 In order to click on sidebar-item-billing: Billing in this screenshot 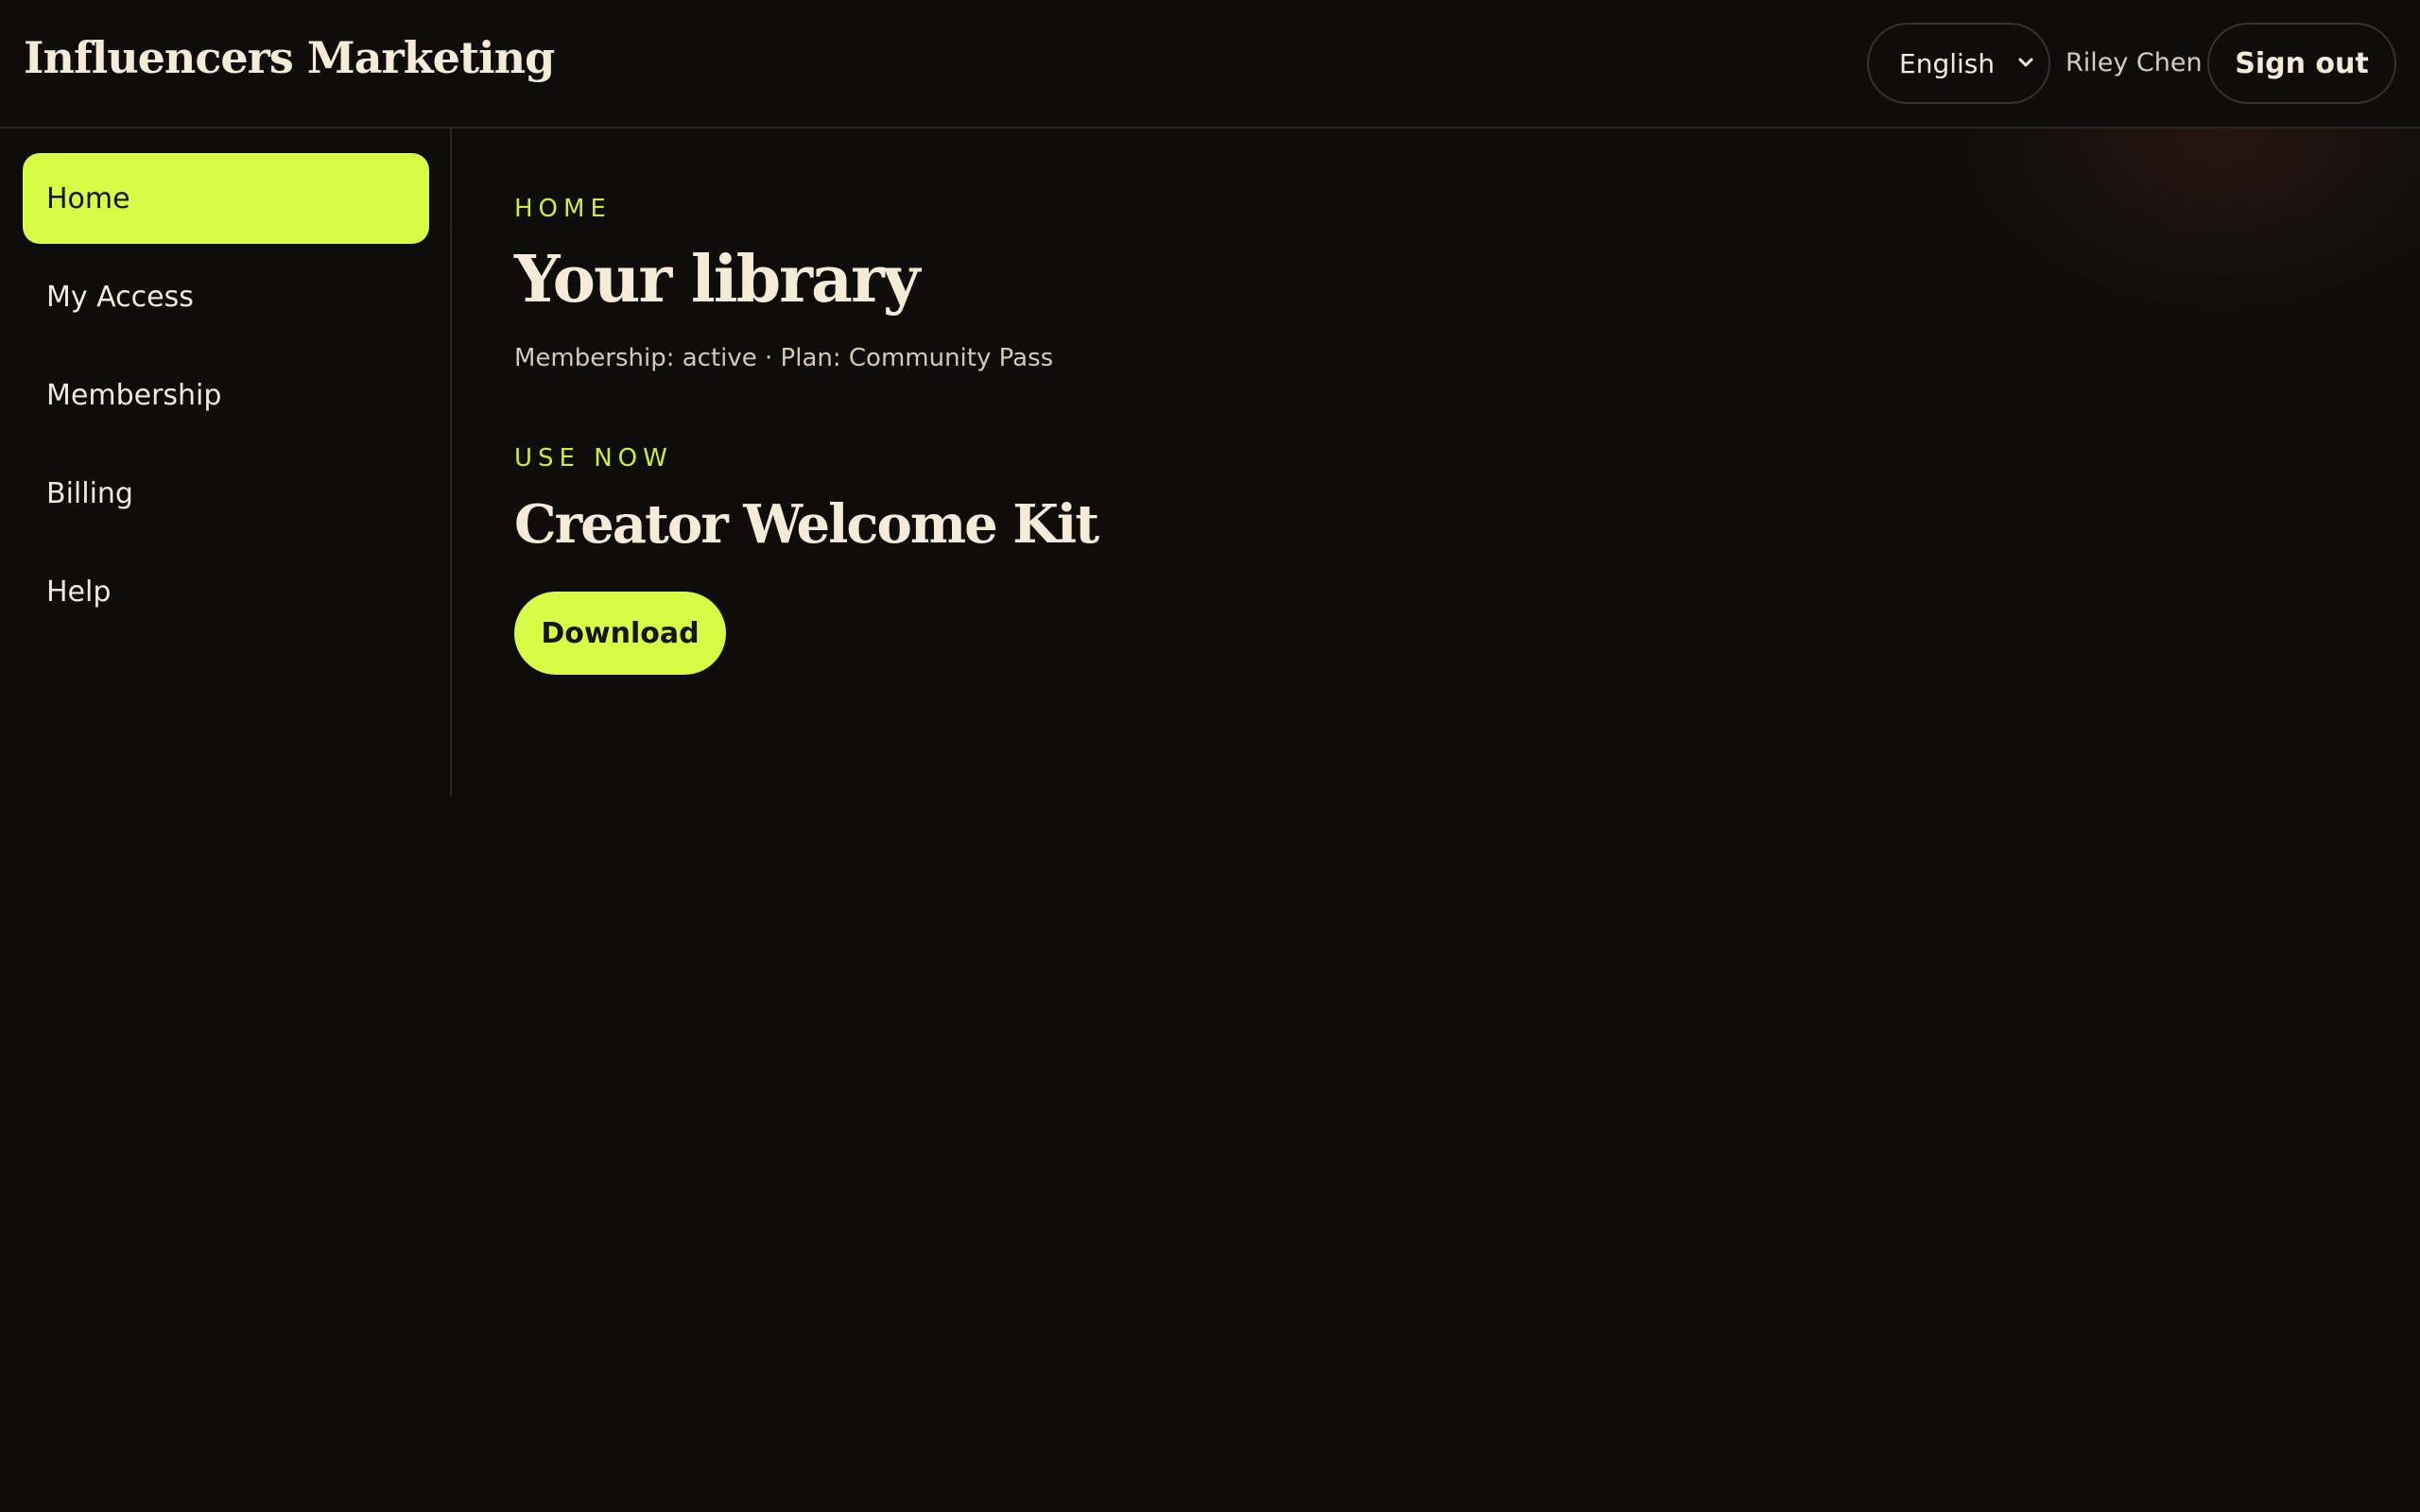, I will do `click(226, 493)`.